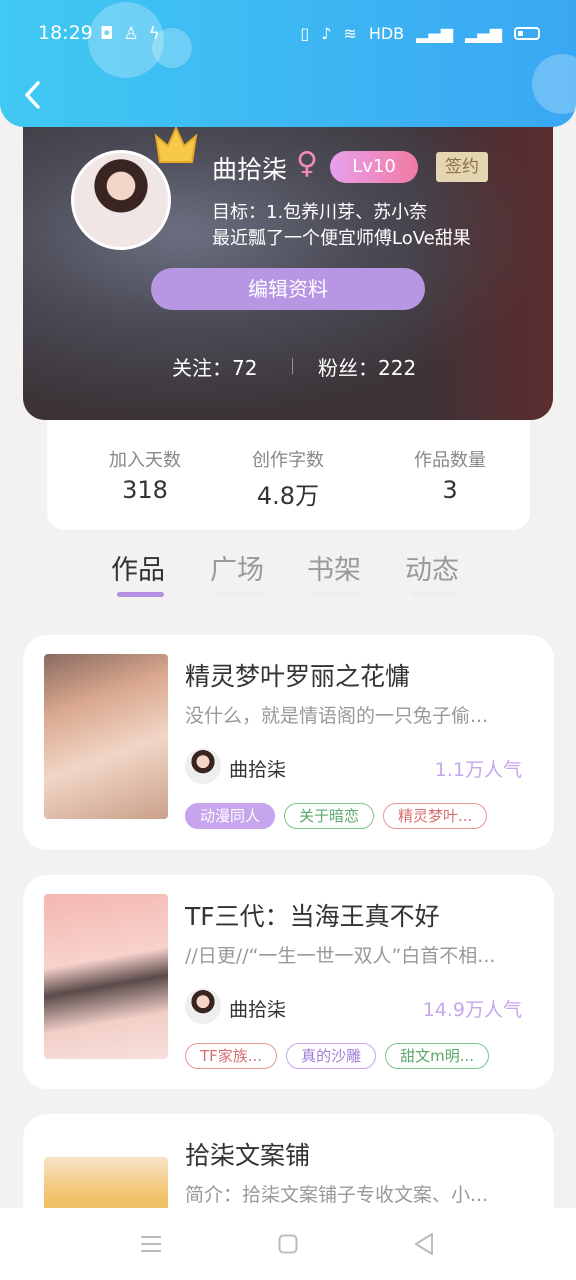 This screenshot has height=1280, width=576. Describe the element at coordinates (237, 567) in the screenshot. I see `tab-square: 广场` at that location.